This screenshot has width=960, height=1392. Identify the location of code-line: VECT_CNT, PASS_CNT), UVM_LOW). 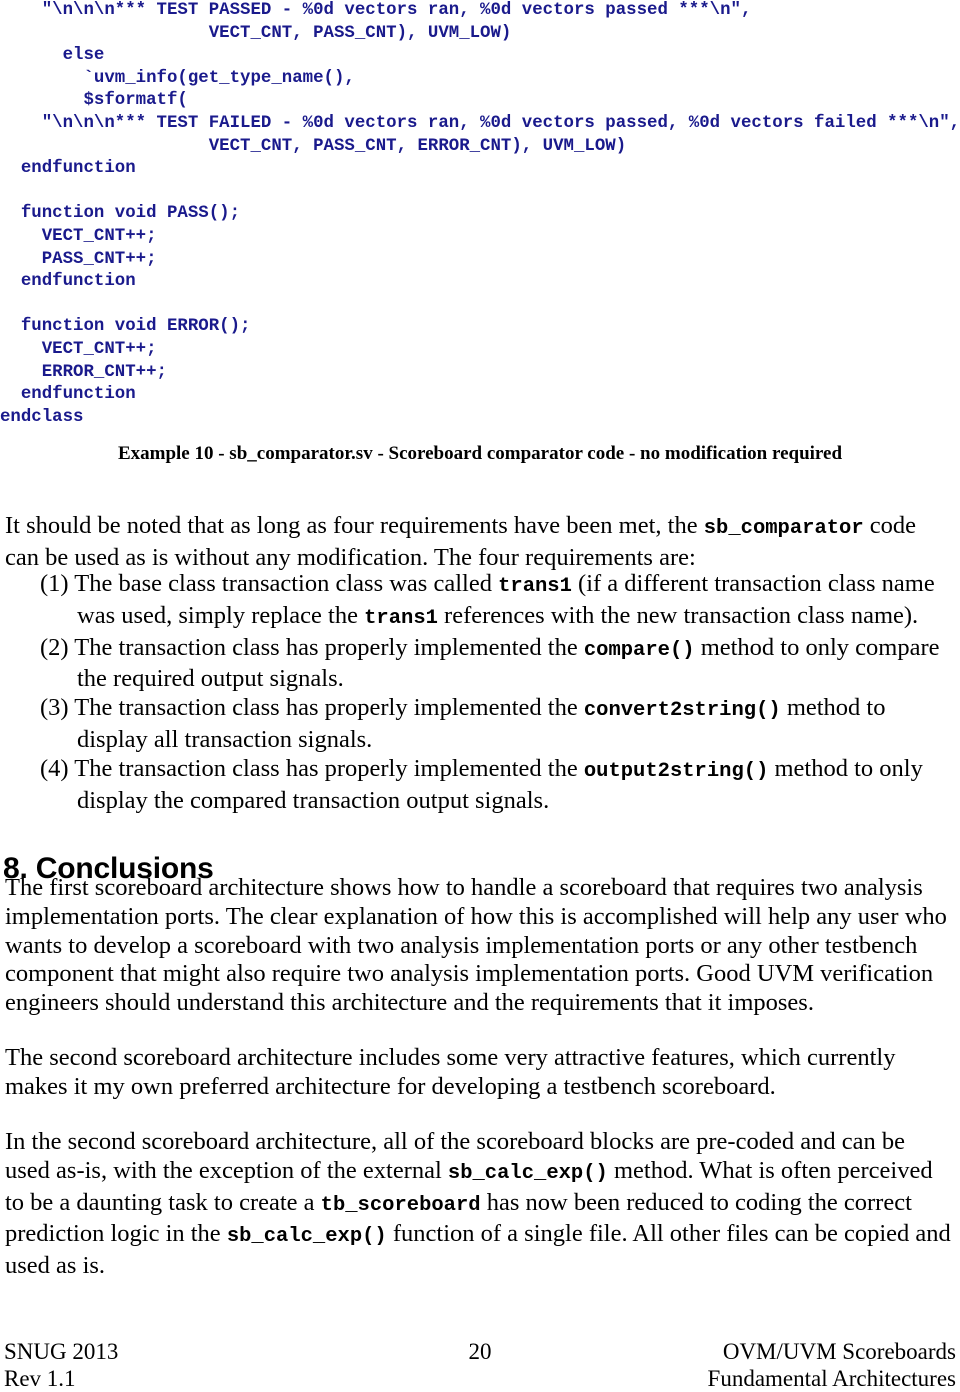
(256, 33).